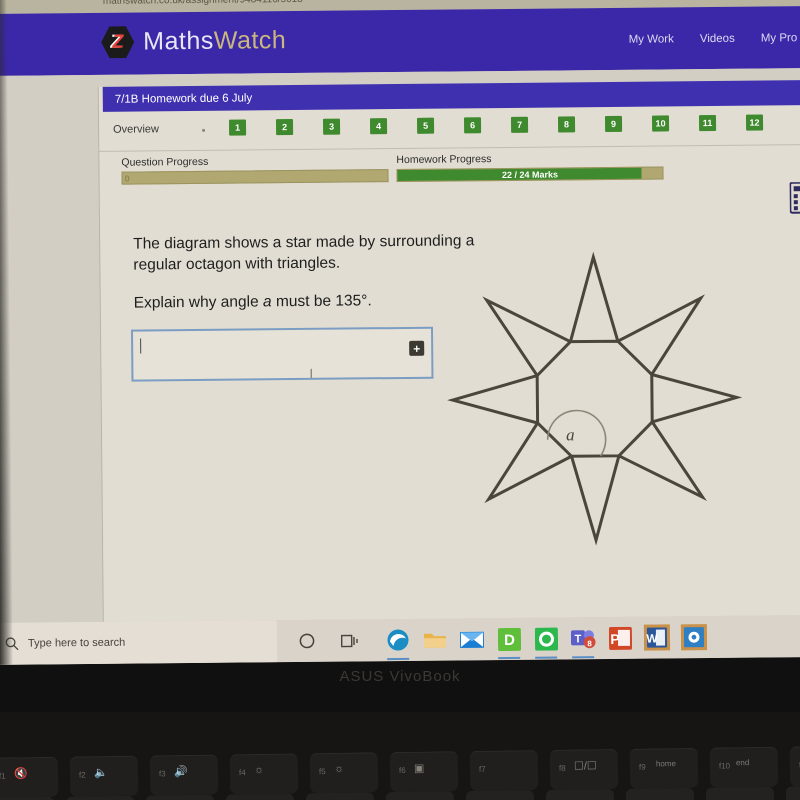  What do you see at coordinates (349, 640) in the screenshot?
I see `task-view-icon` at bounding box center [349, 640].